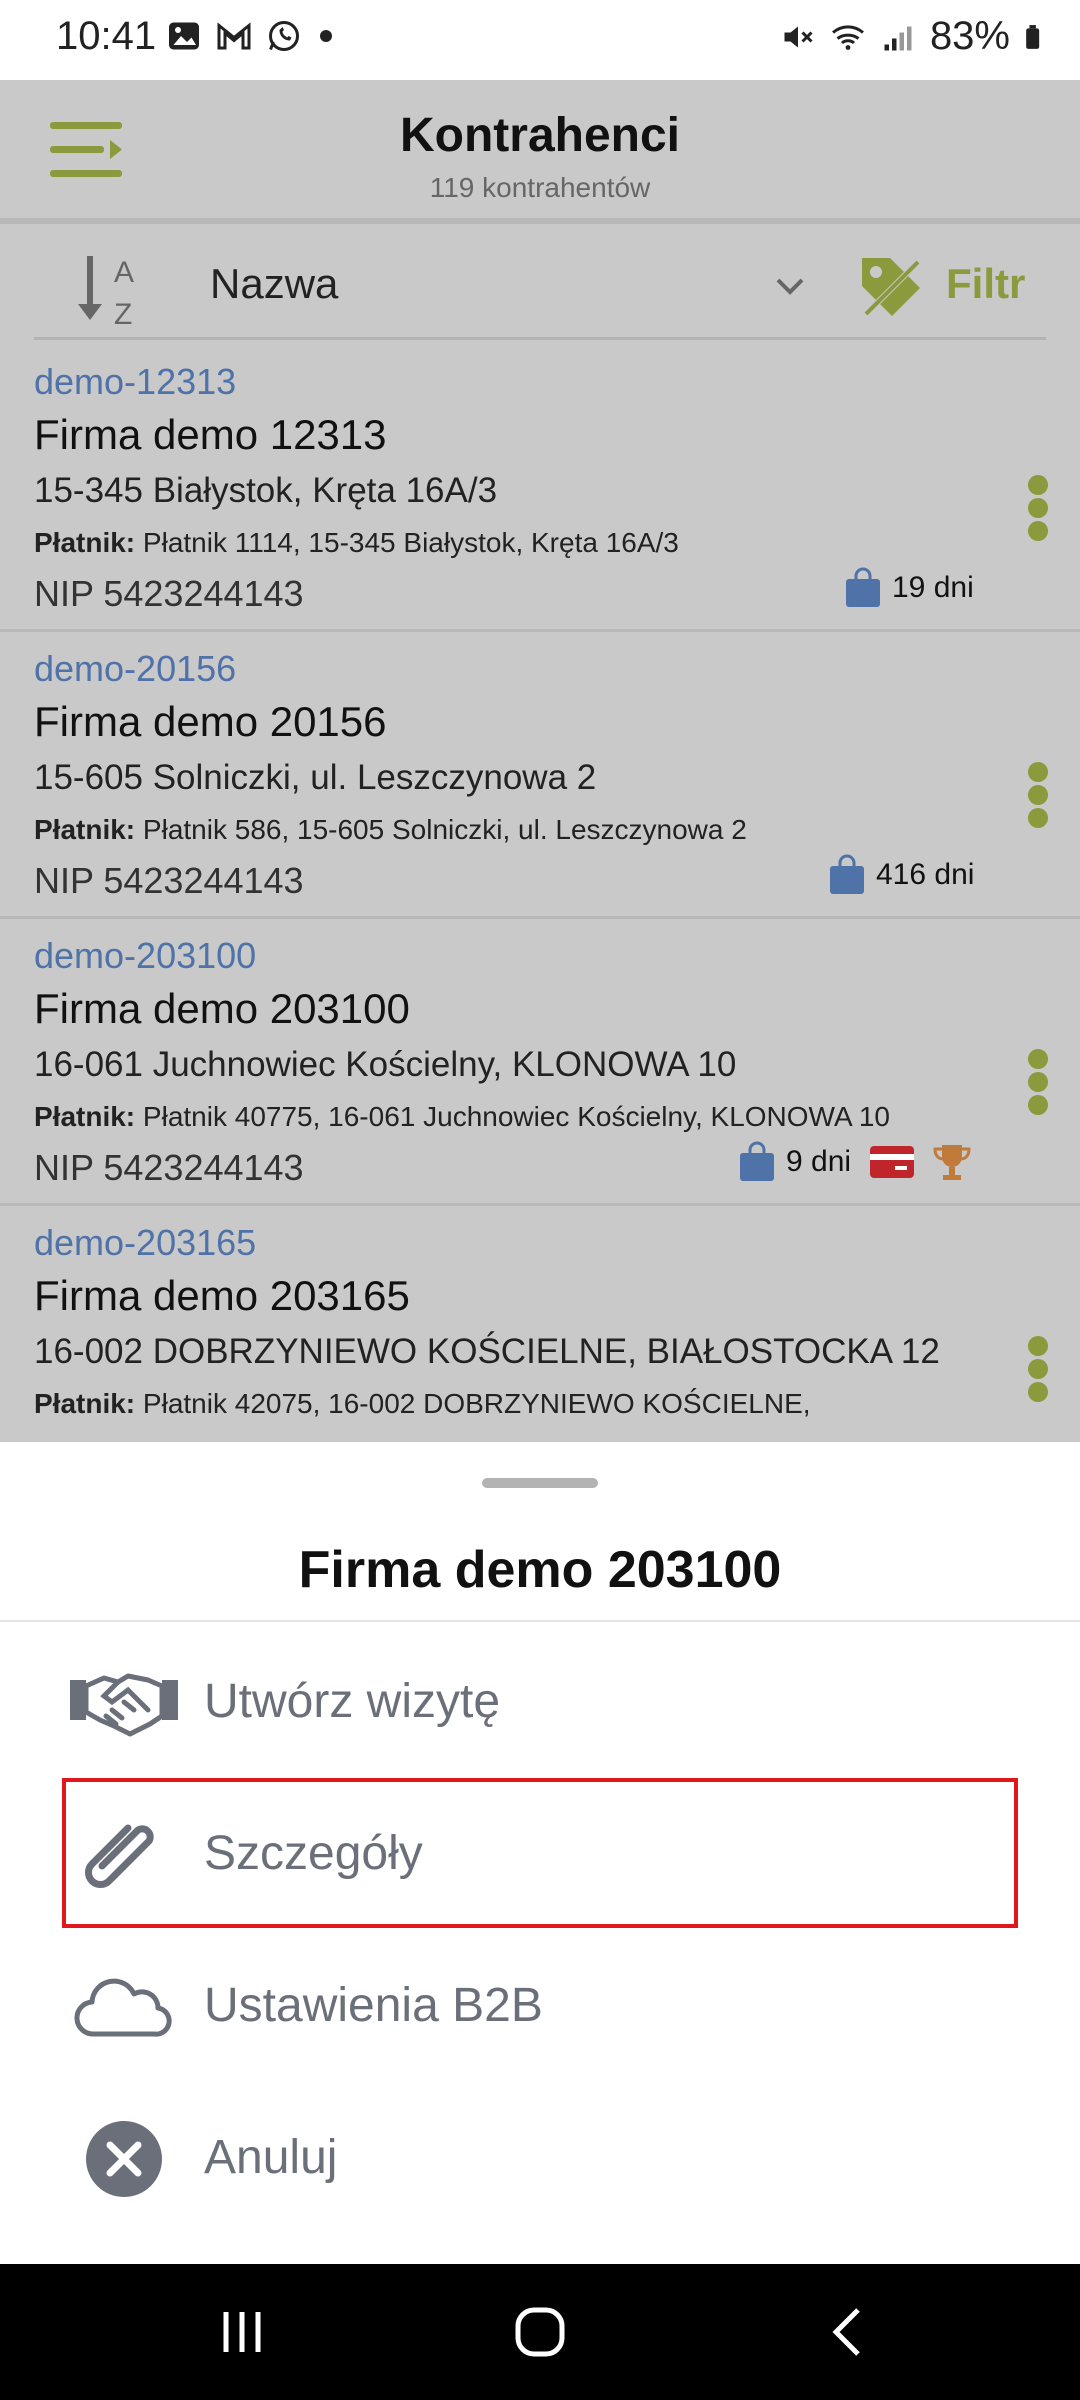 The width and height of the screenshot is (1080, 2400). What do you see at coordinates (110, 290) in the screenshot?
I see `sort-az-icon: A Z` at bounding box center [110, 290].